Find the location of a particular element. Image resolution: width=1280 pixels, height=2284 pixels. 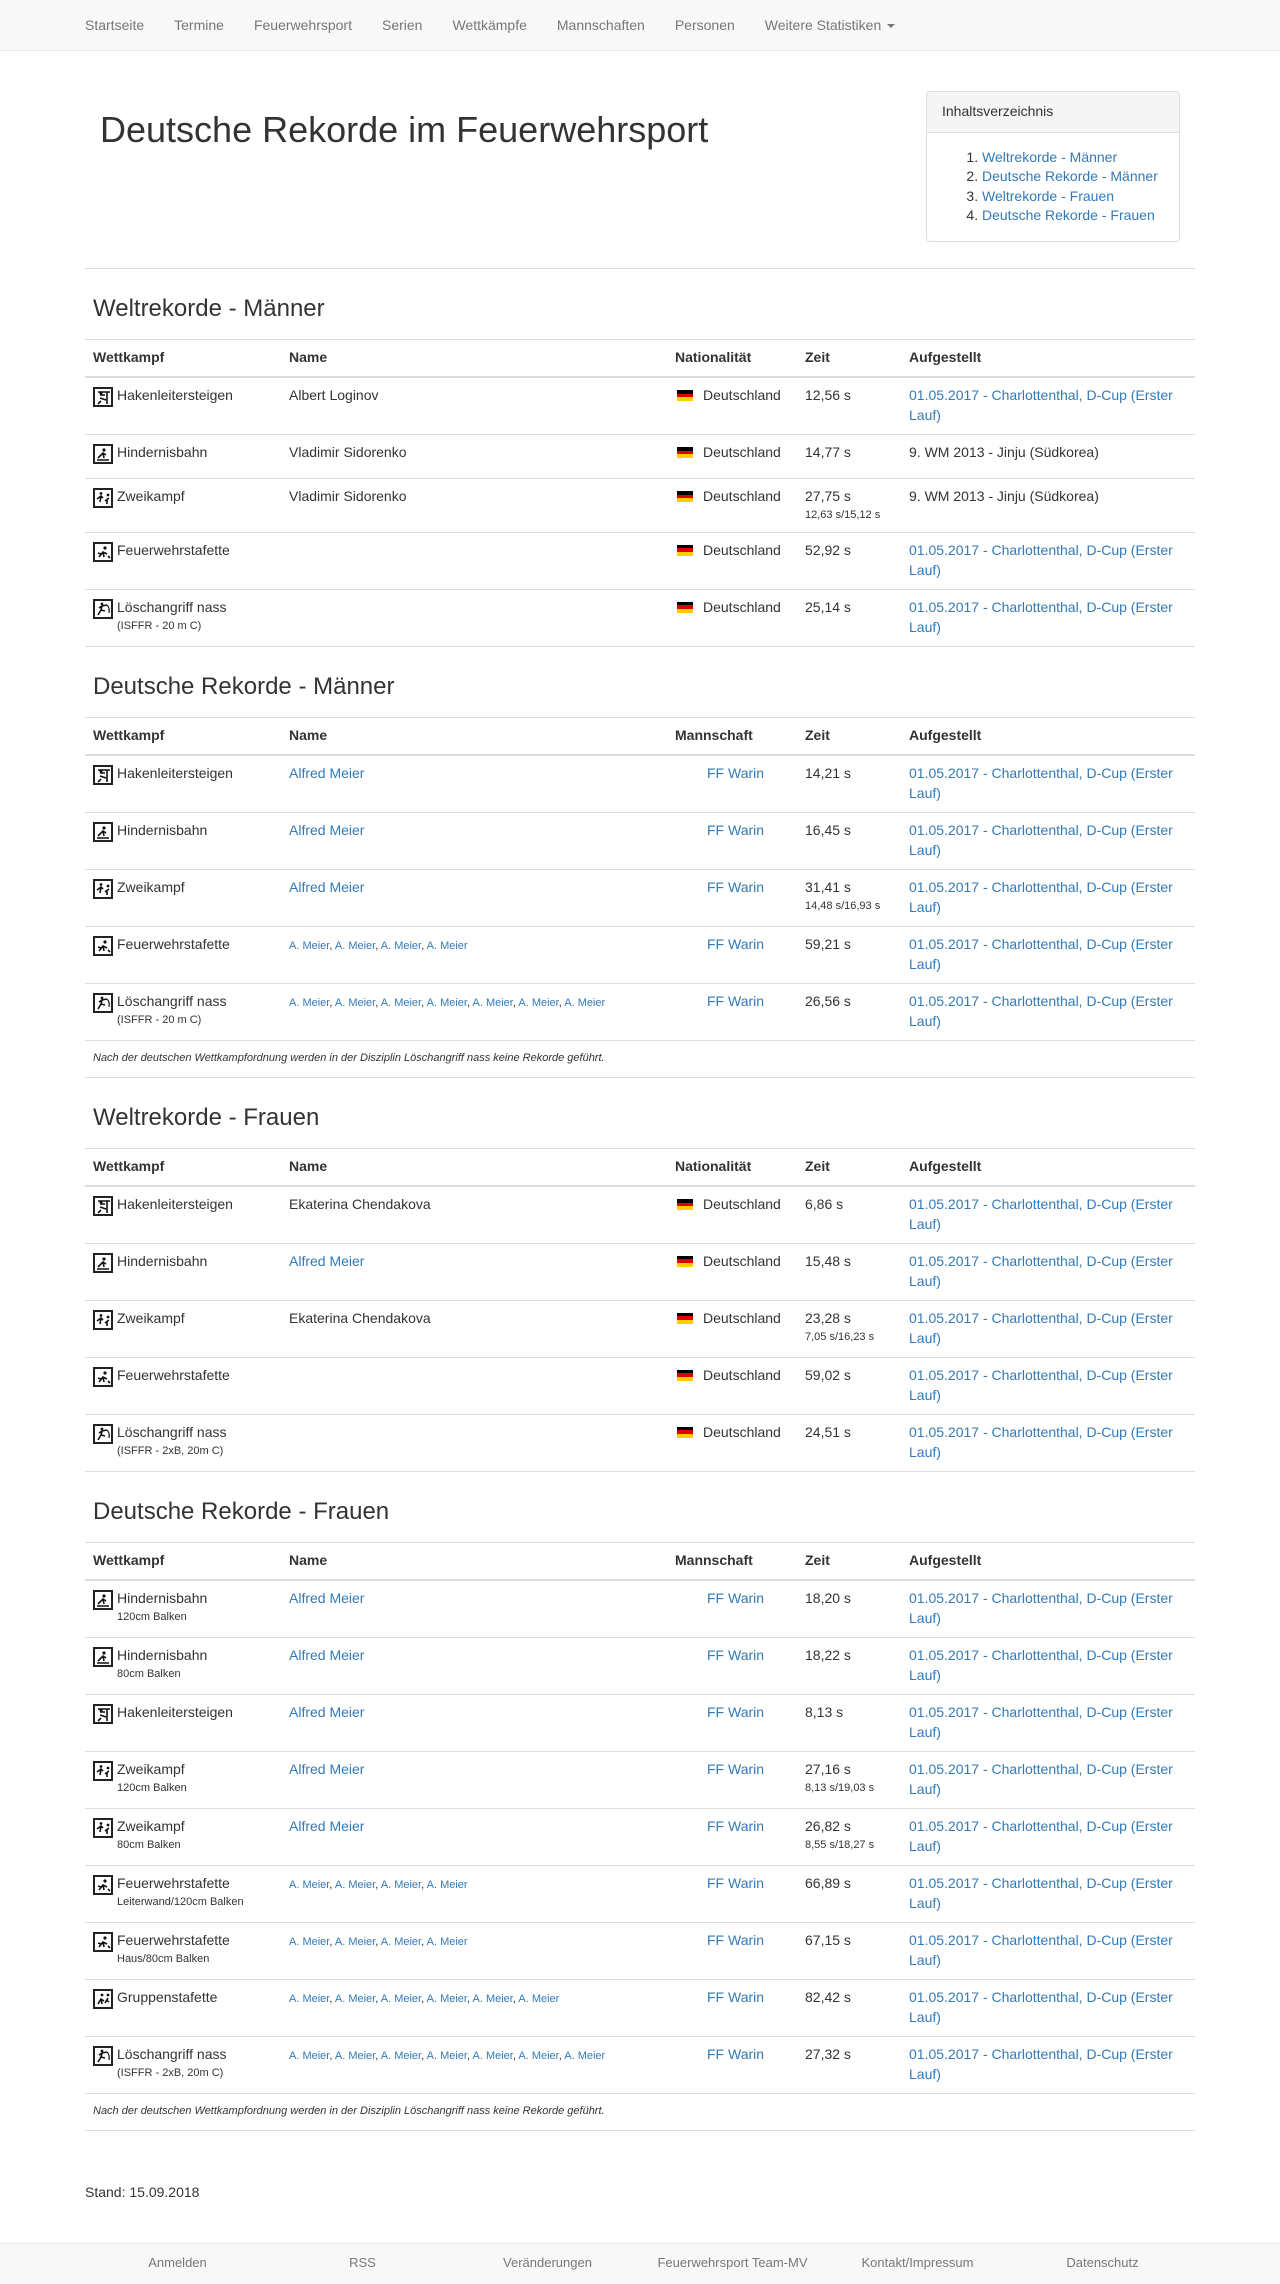

nav-item: Wettkämpfe is located at coordinates (489, 25).